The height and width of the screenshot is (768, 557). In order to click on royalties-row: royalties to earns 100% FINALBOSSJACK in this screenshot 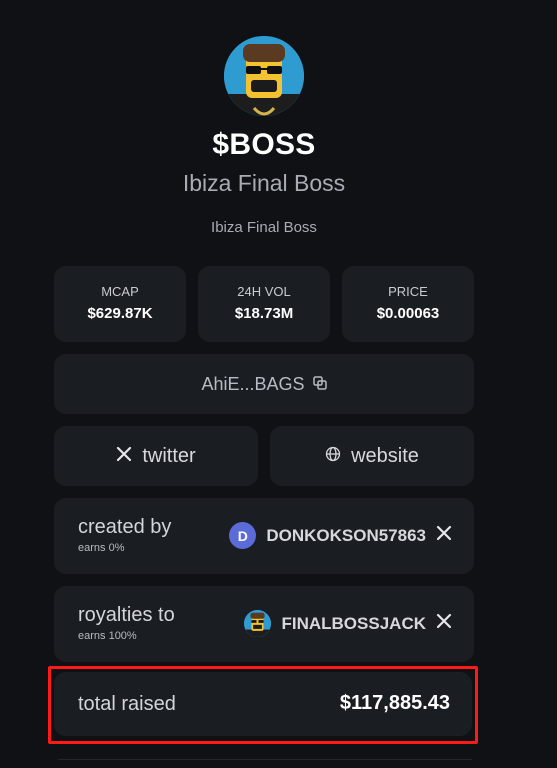, I will do `click(264, 624)`.